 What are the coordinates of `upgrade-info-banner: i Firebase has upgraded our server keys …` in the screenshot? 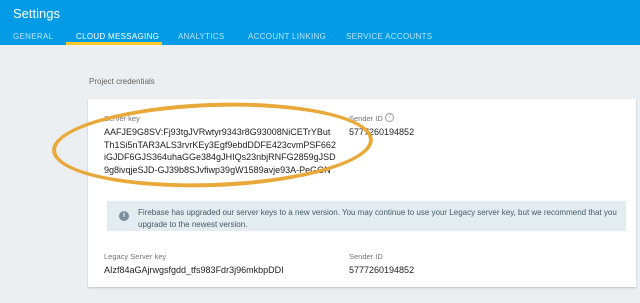 It's located at (366, 216).